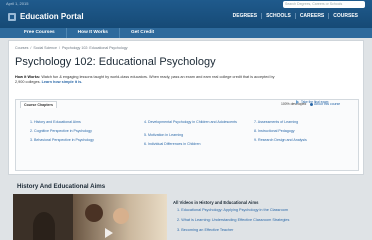 The width and height of the screenshot is (372, 240). What do you see at coordinates (17, 3) in the screenshot?
I see `date-label: April 1, 2015` at bounding box center [17, 3].